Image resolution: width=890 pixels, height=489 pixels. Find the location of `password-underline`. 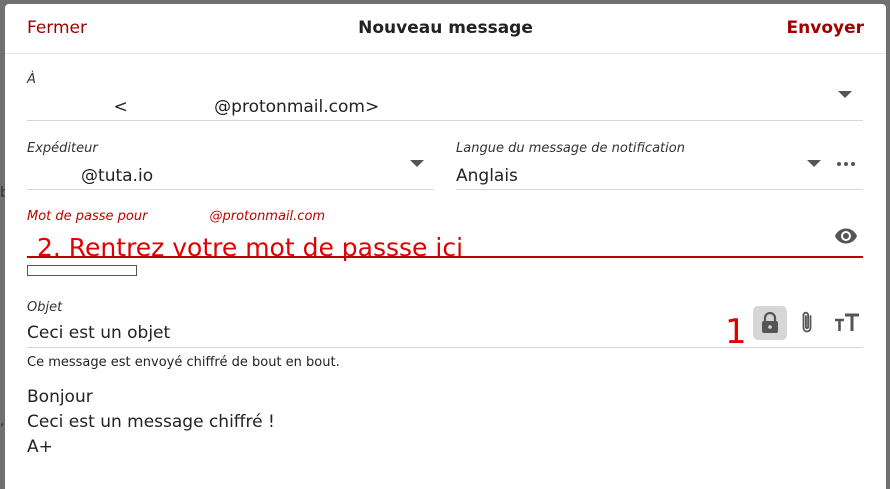

password-underline is located at coordinates (445, 257).